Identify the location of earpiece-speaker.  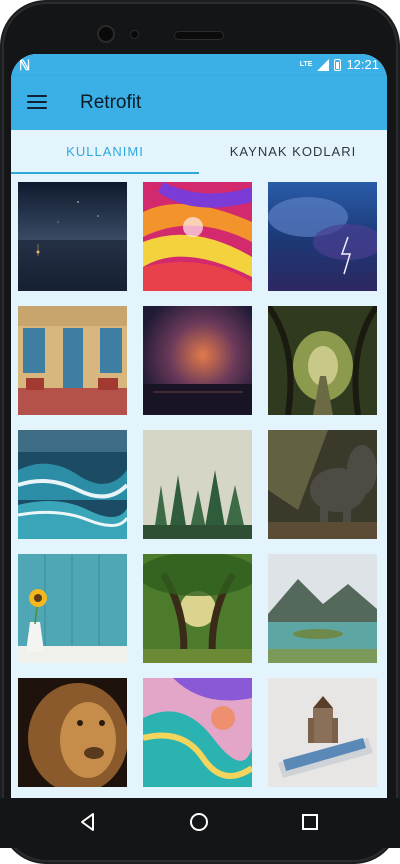
(199, 35).